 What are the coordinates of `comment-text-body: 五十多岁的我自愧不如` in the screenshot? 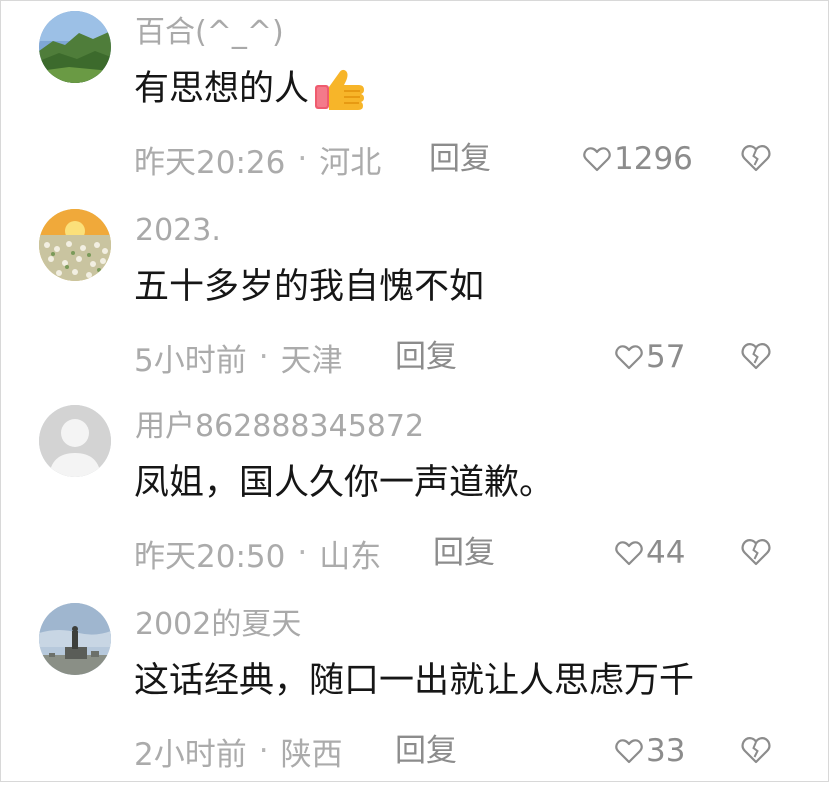 It's located at (309, 287).